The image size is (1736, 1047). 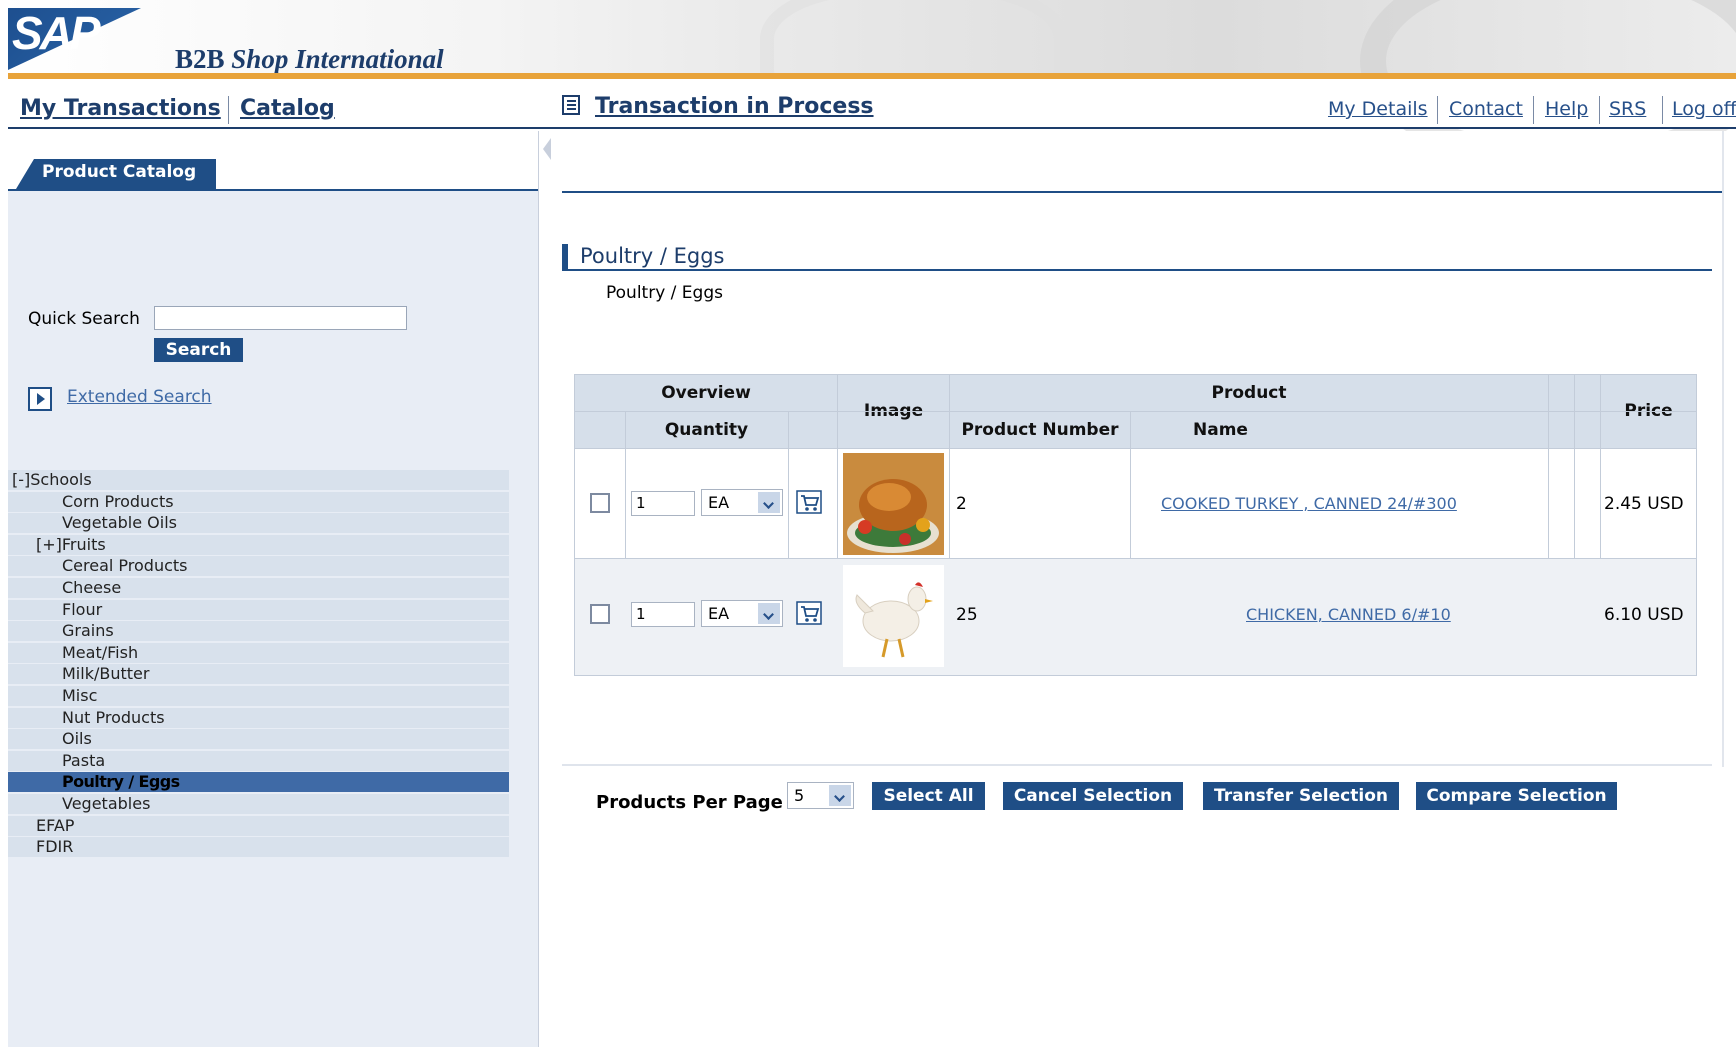 What do you see at coordinates (258, 760) in the screenshot?
I see `tree-item: Pasta` at bounding box center [258, 760].